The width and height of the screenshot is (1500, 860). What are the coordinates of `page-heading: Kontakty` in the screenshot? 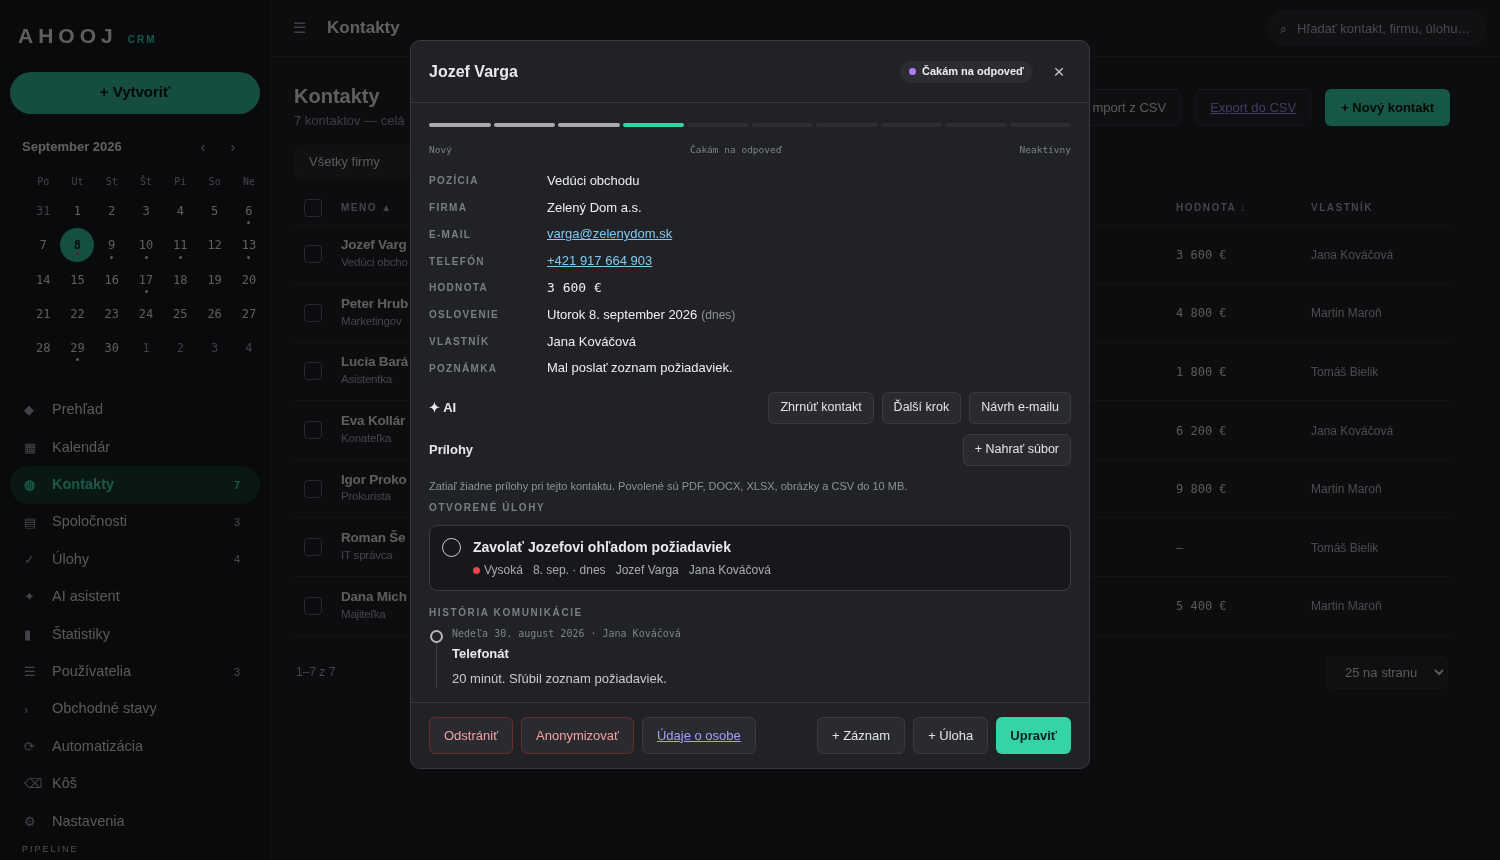 It's located at (337, 96).